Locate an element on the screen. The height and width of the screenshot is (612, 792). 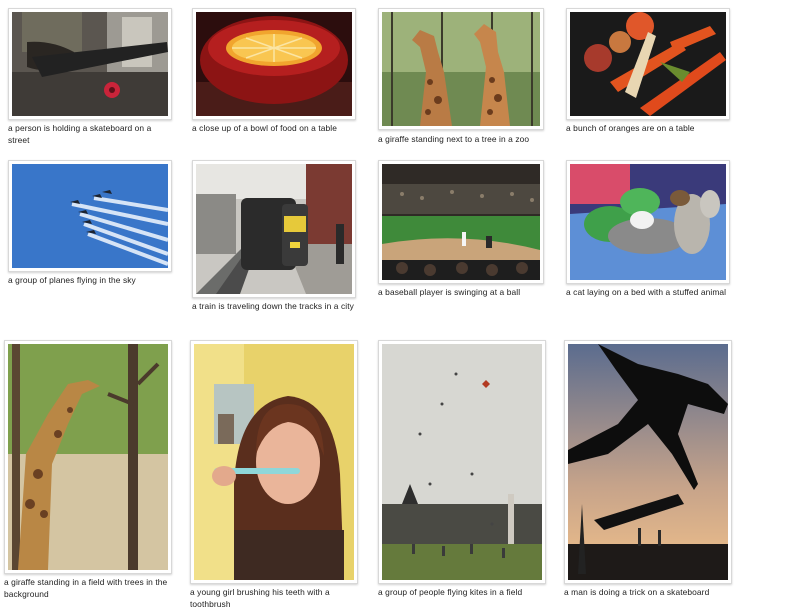
planes-photo is located at coordinates (90, 216).